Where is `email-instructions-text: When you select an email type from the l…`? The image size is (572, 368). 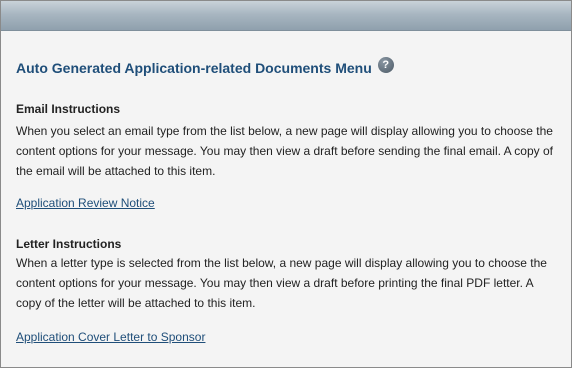
email-instructions-text: When you select an email type from the l… is located at coordinates (284, 151).